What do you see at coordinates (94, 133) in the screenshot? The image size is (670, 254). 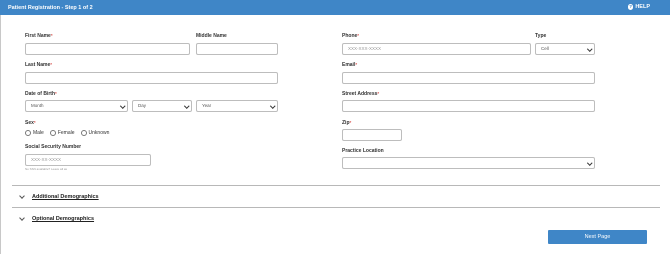 I see `sex-option-unknown: Unknown` at bounding box center [94, 133].